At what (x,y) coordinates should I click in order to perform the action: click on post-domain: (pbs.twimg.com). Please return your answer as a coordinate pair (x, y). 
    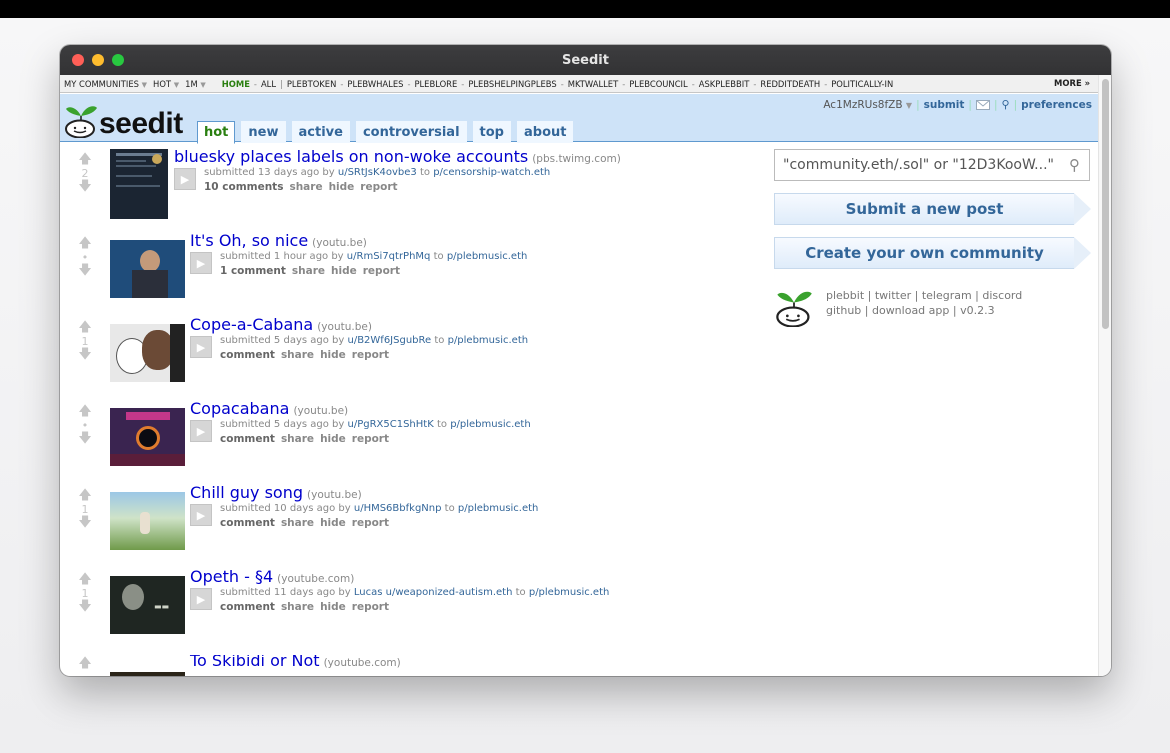
    Looking at the image, I should click on (576, 159).